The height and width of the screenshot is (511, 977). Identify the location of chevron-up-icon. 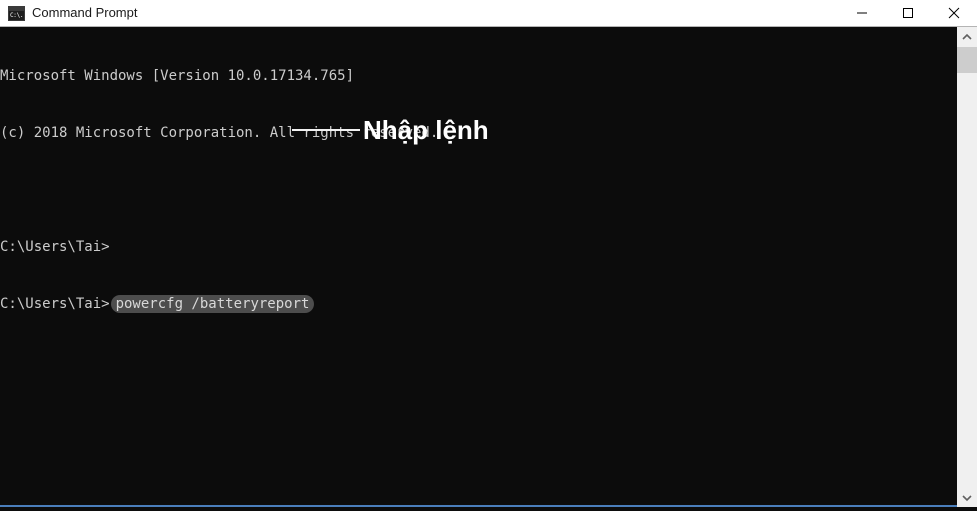
(967, 36).